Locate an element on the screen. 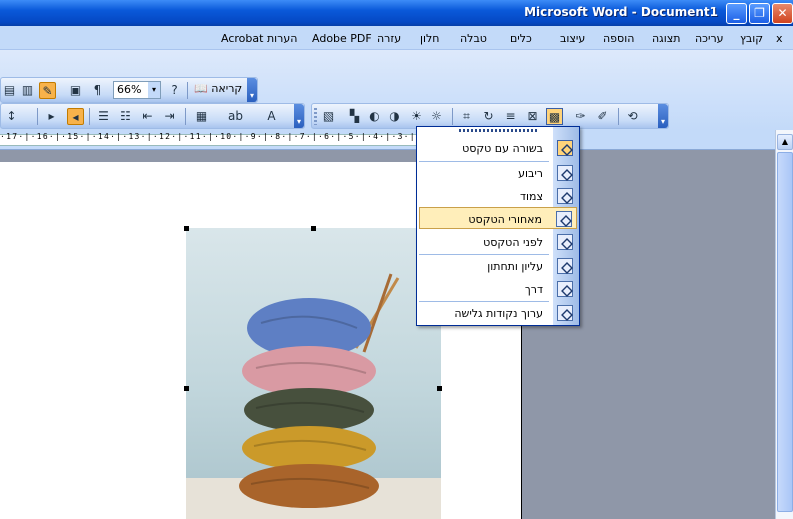 The height and width of the screenshot is (519, 793). menu-insert: הוספה is located at coordinates (618, 38).